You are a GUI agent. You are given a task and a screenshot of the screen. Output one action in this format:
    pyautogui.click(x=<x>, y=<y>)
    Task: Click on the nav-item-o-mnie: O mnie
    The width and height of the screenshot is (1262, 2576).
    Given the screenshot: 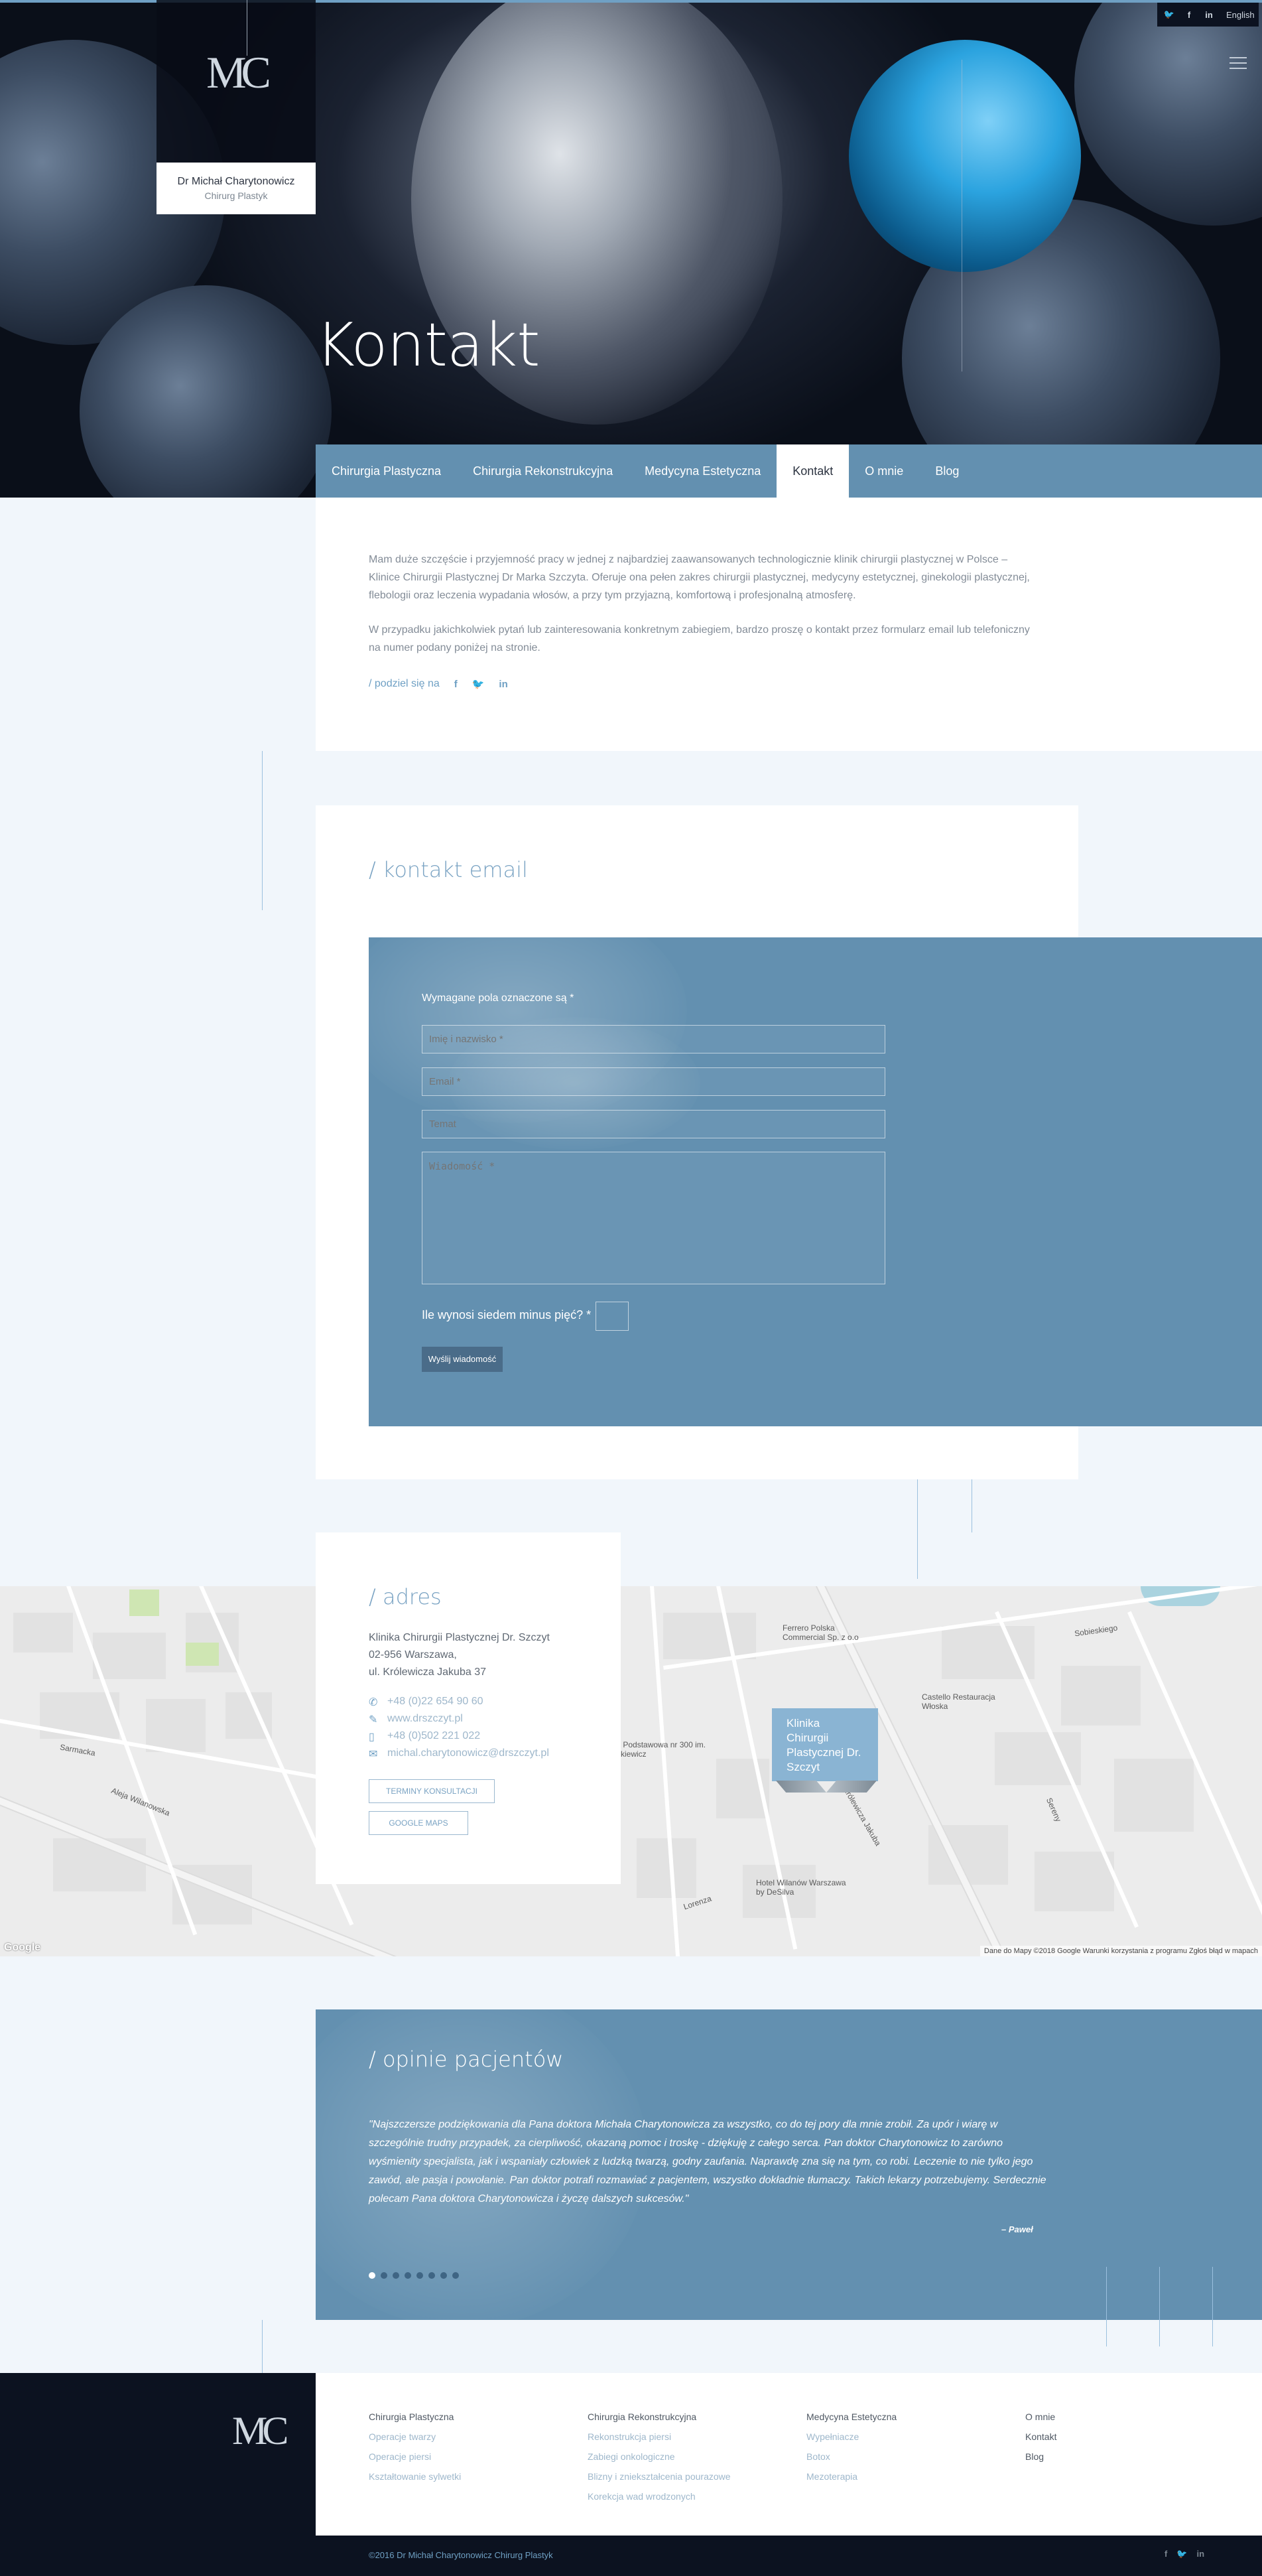 What is the action you would take?
    pyautogui.click(x=884, y=471)
    